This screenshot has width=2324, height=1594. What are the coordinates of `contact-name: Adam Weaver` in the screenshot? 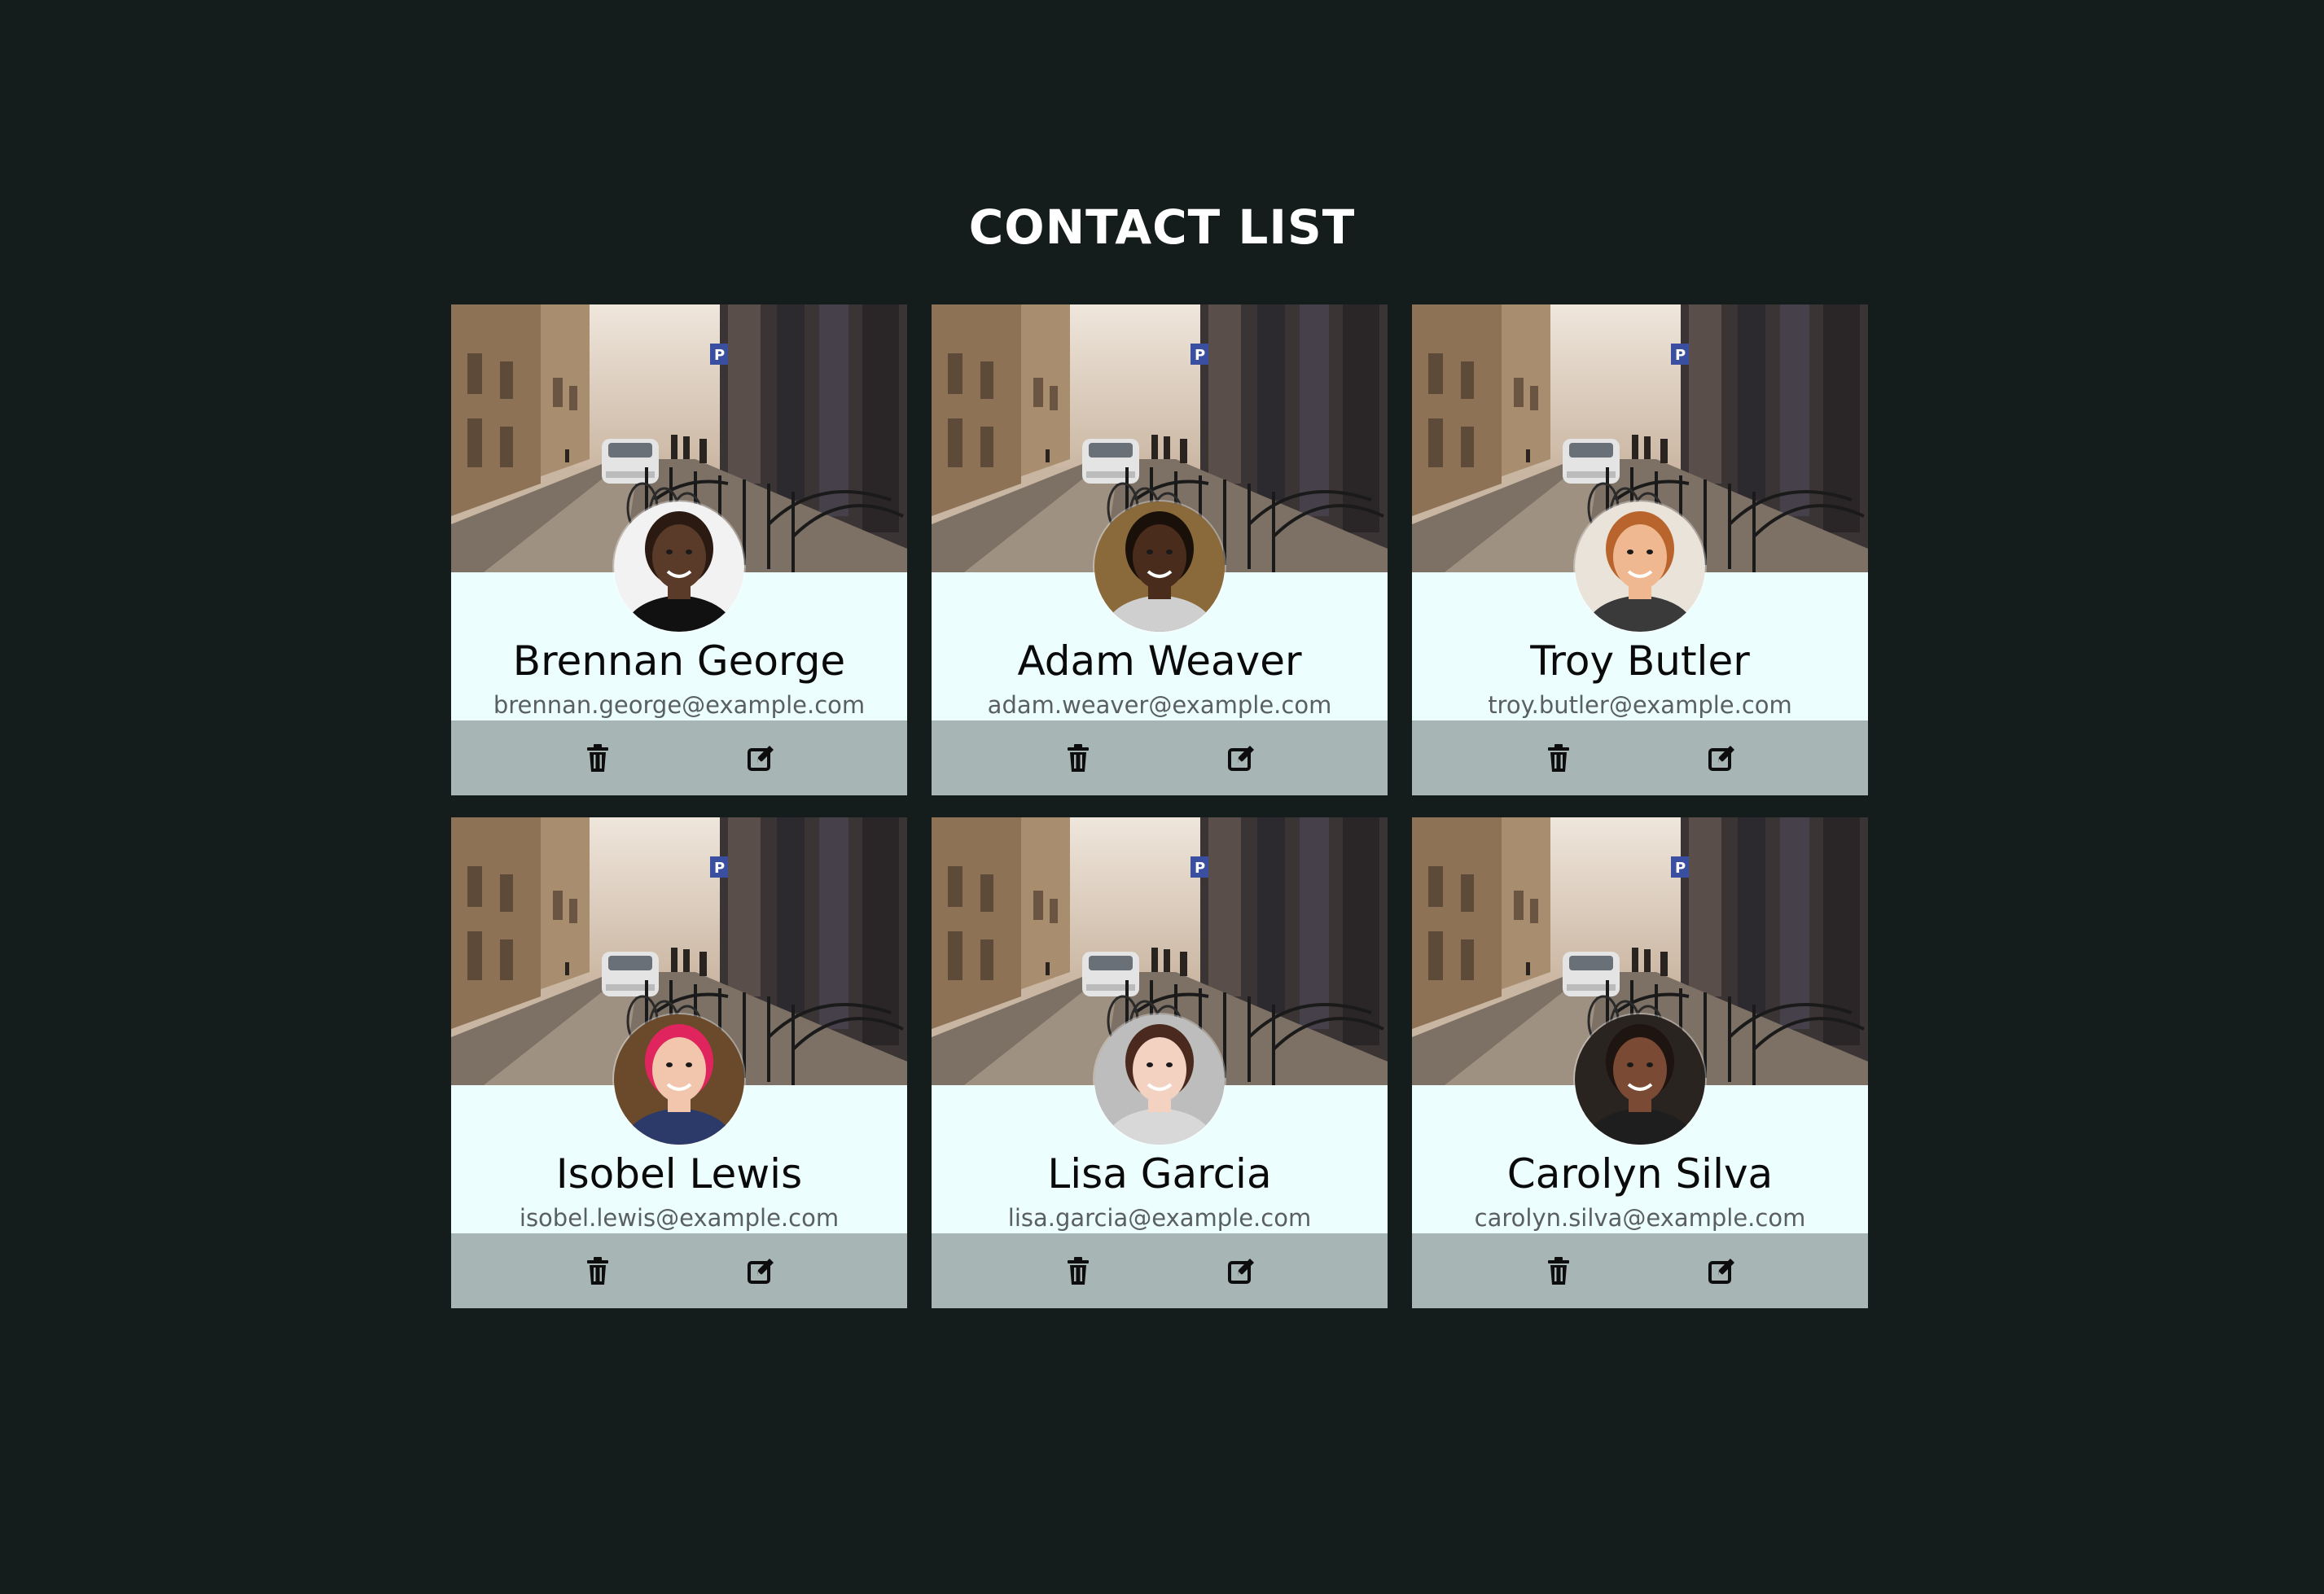 It's located at (1159, 661).